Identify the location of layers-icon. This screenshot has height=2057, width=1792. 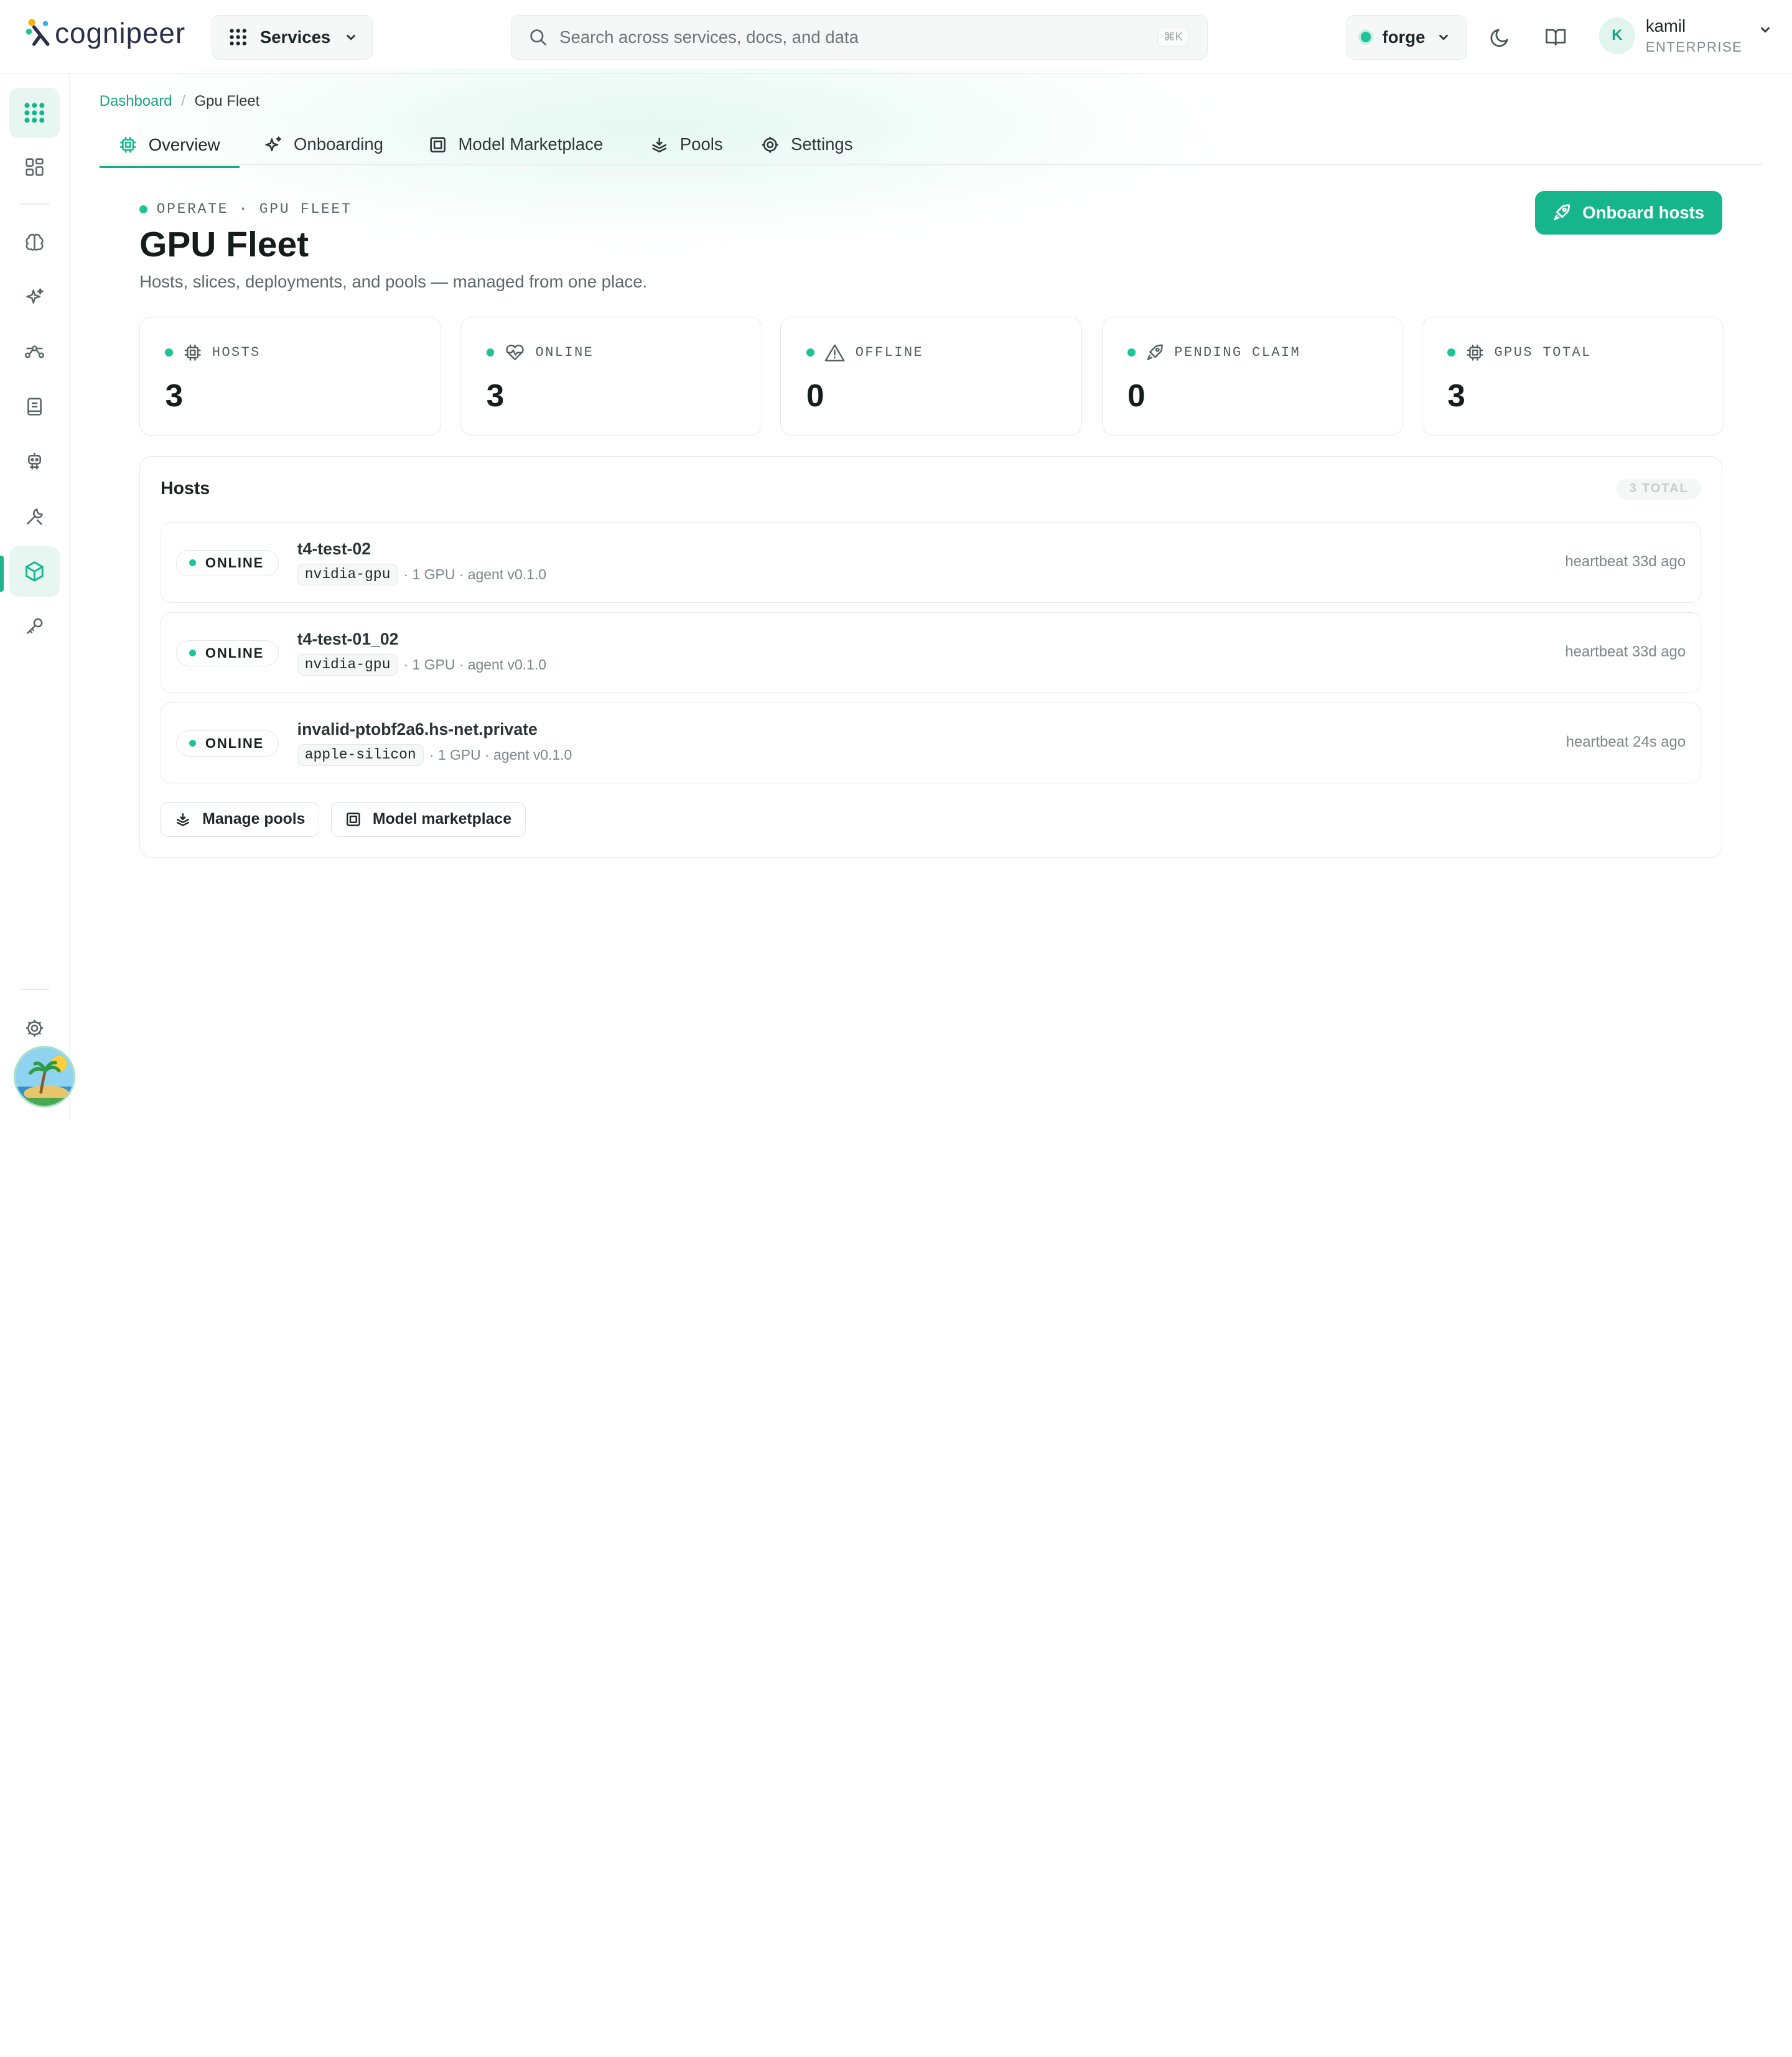
(183, 819).